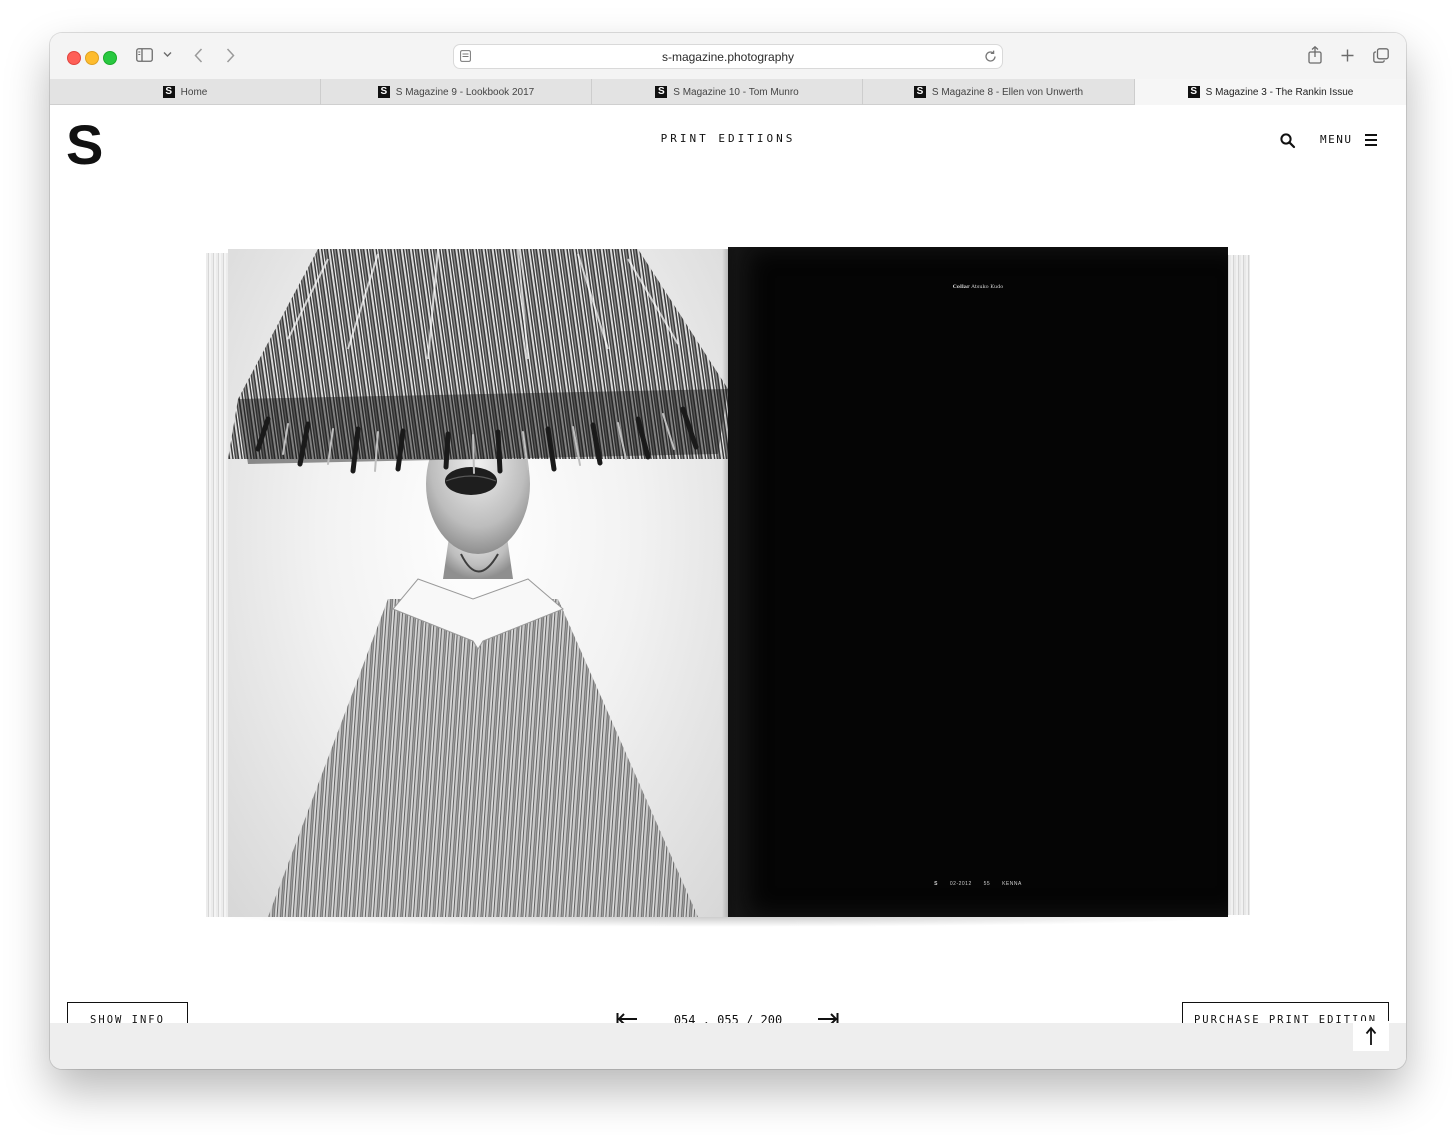 The image size is (1456, 1135). What do you see at coordinates (1315, 55) in the screenshot?
I see `share-icon` at bounding box center [1315, 55].